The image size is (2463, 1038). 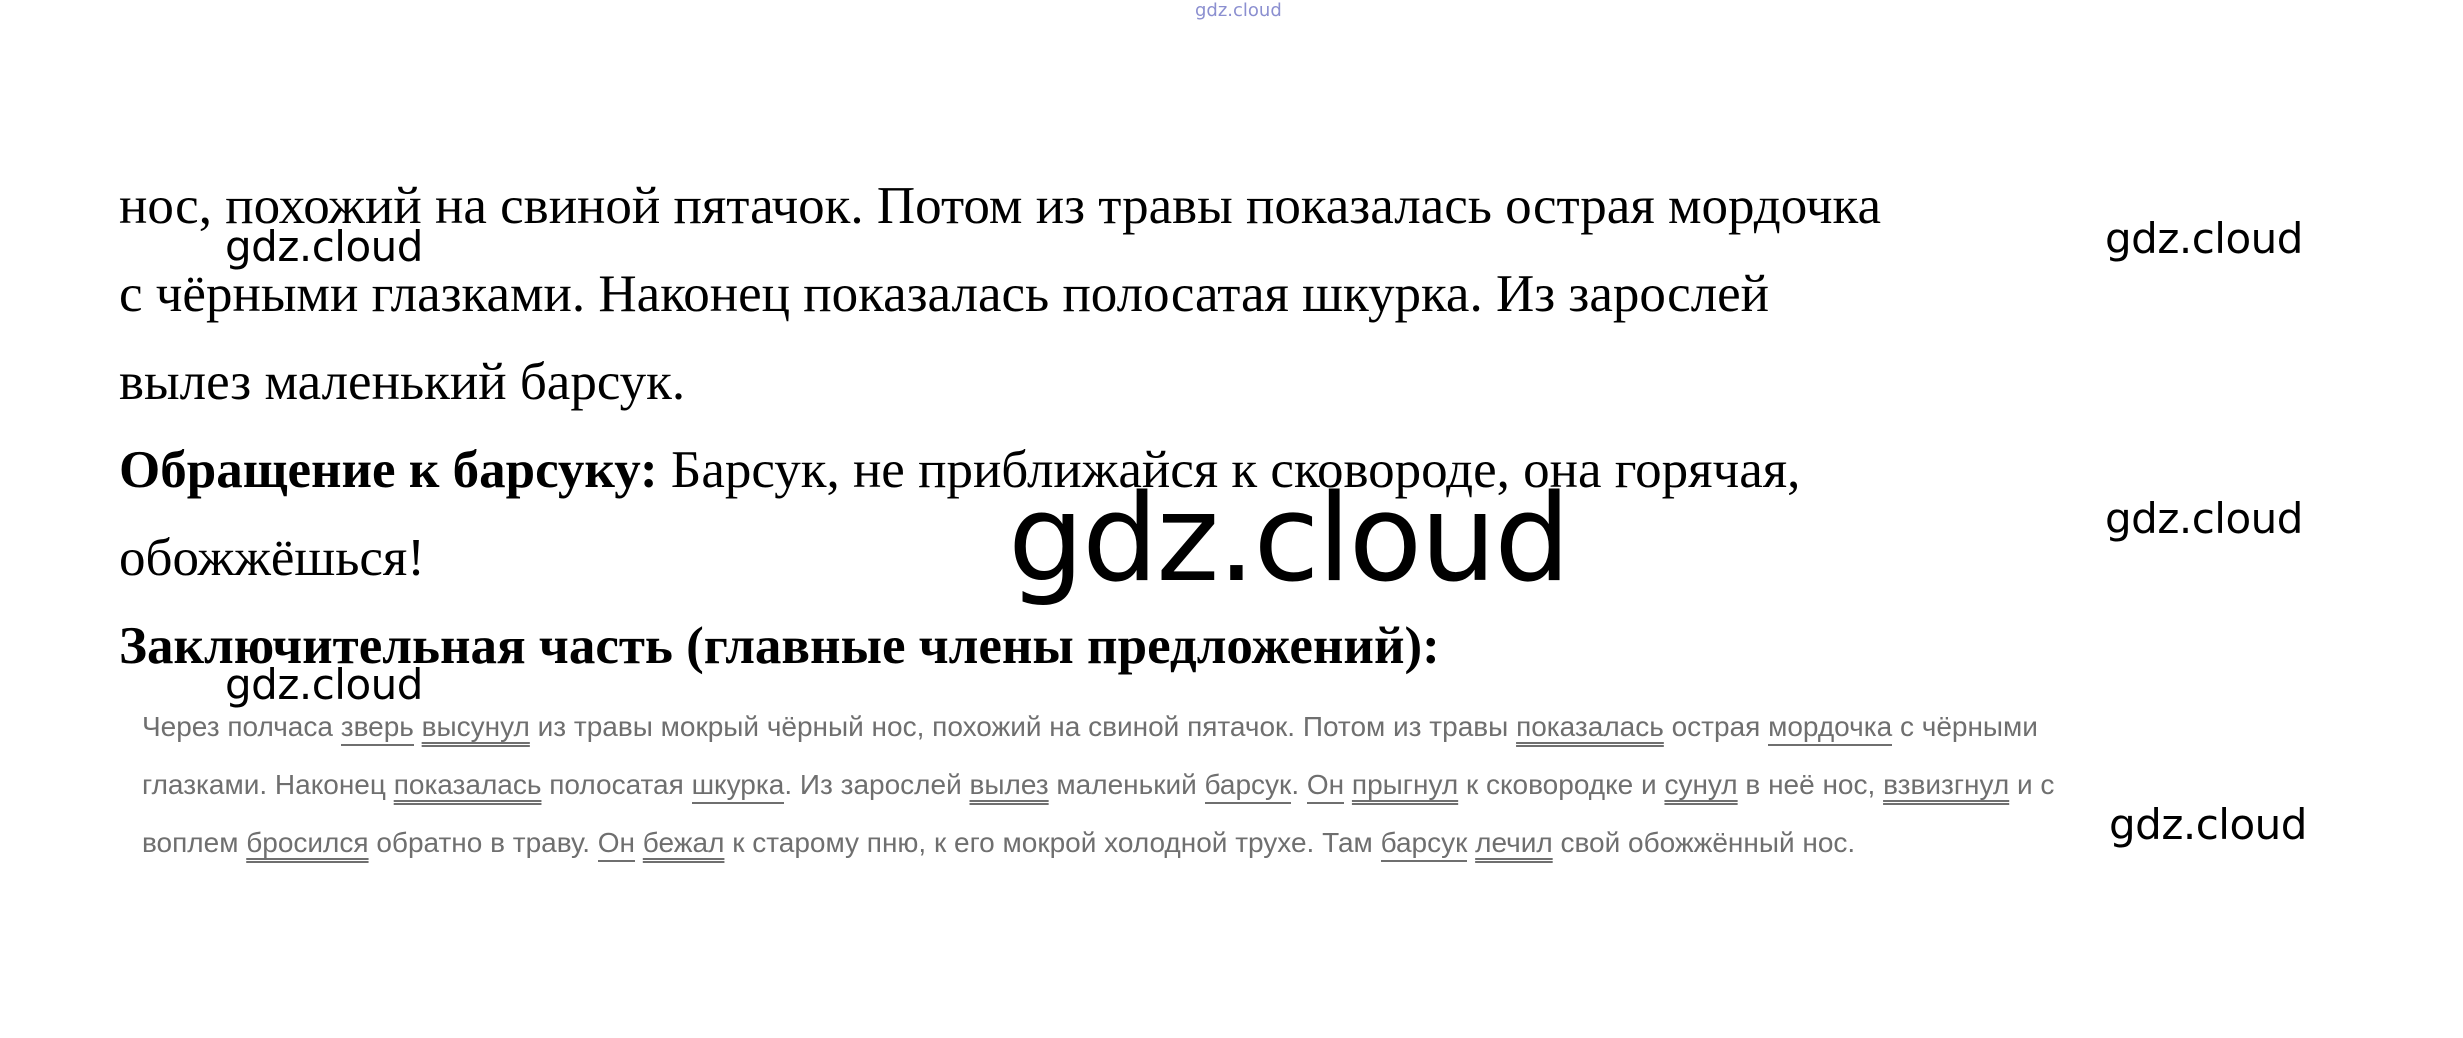 I want to click on predicate-word: взвизгнул, so click(x=1946, y=784).